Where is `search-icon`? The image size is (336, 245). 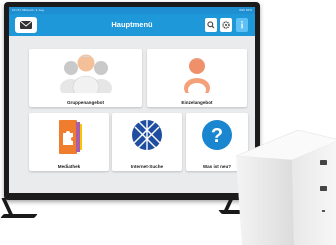
search-icon is located at coordinates (211, 25).